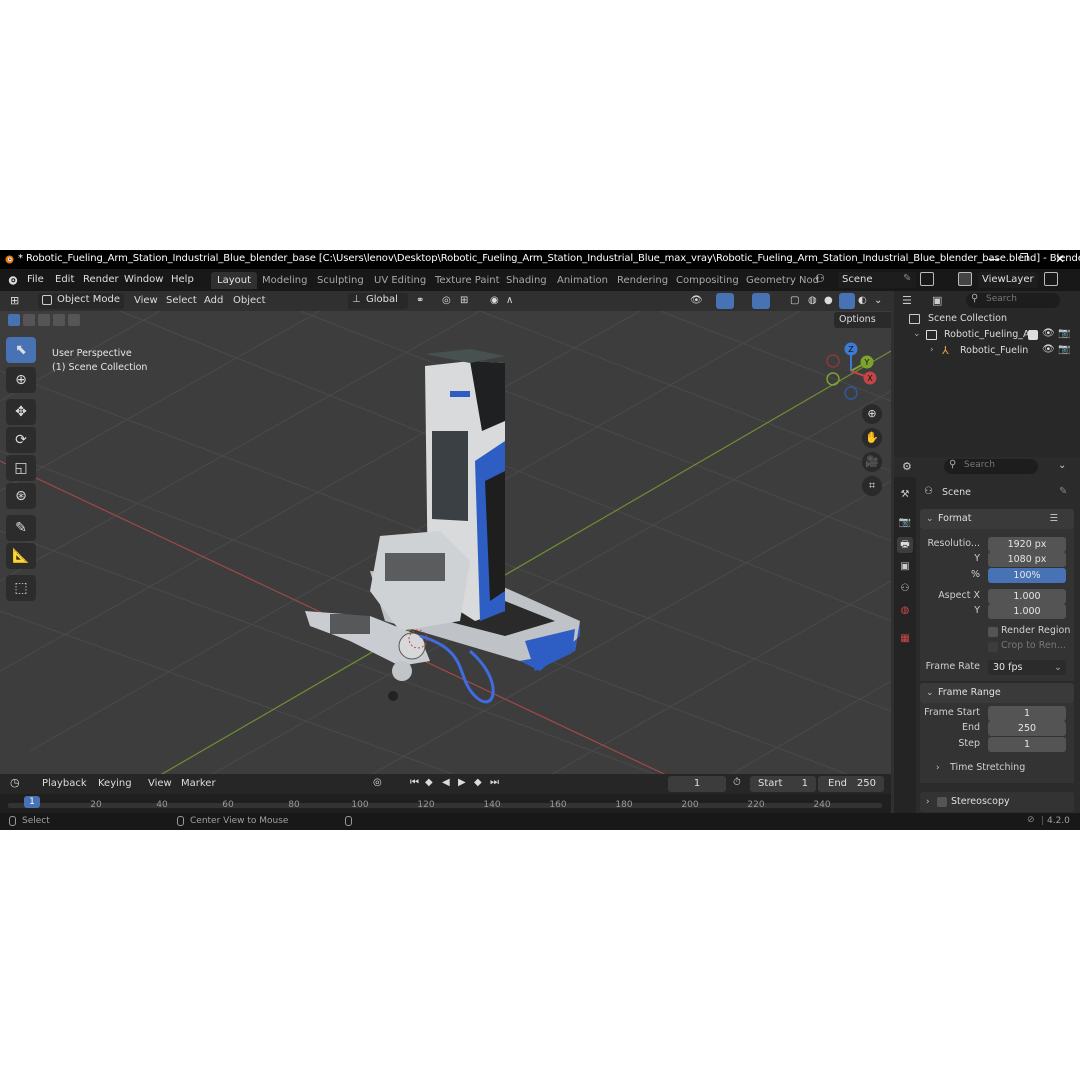 The width and height of the screenshot is (1080, 1080). Describe the element at coordinates (1027, 744) in the screenshot. I see `frame-step-field: 1` at that location.